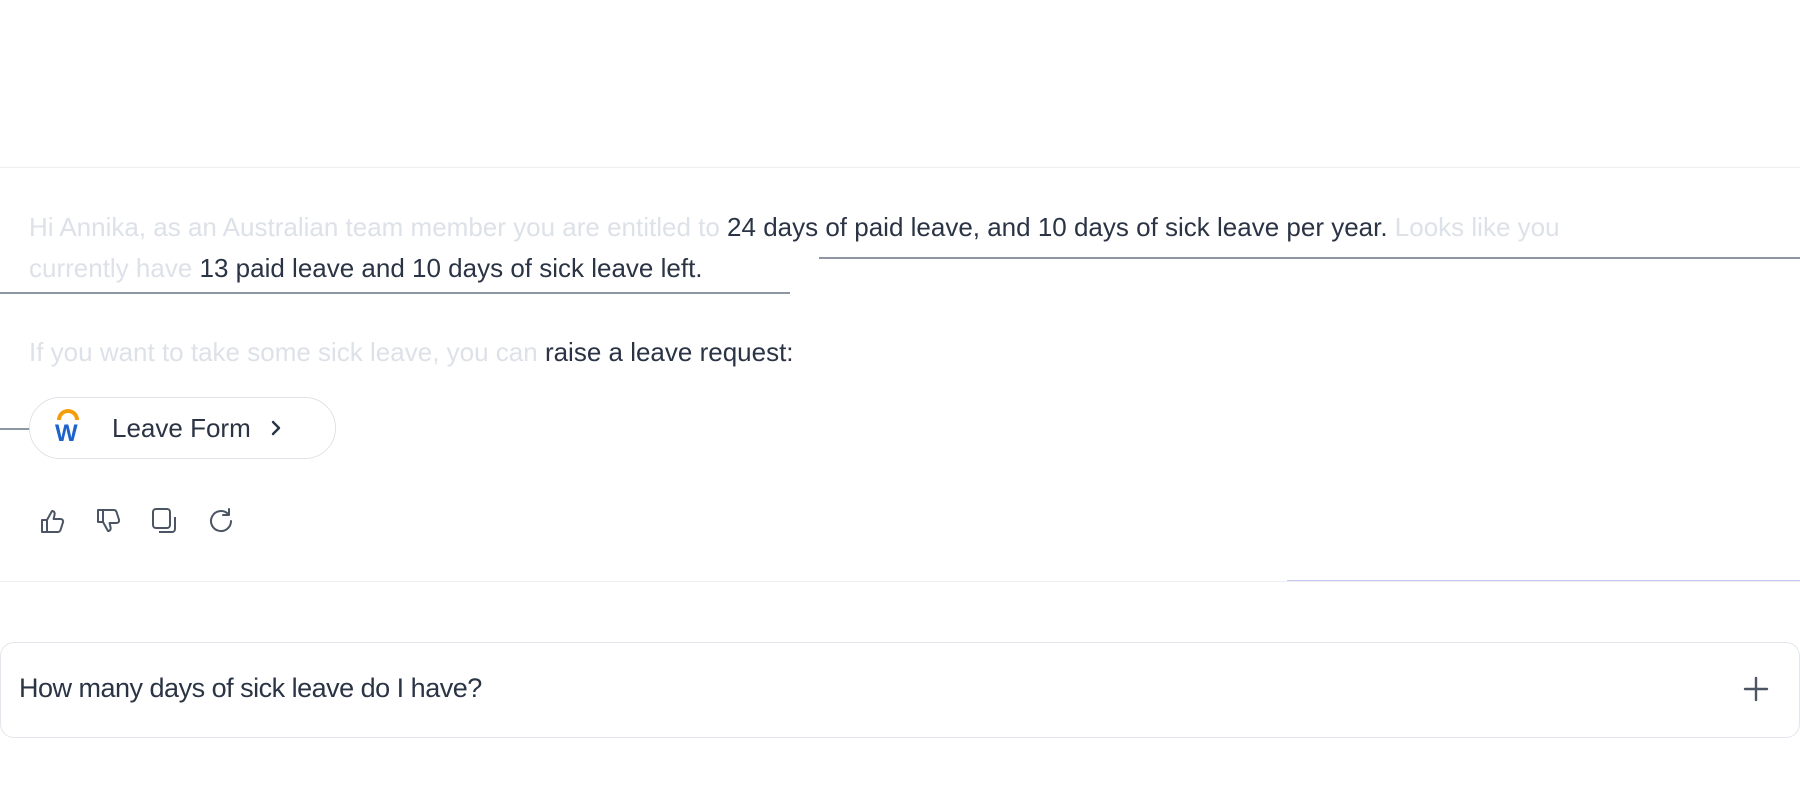 This screenshot has width=1800, height=800. I want to click on thumbs-down-icon, so click(109, 521).